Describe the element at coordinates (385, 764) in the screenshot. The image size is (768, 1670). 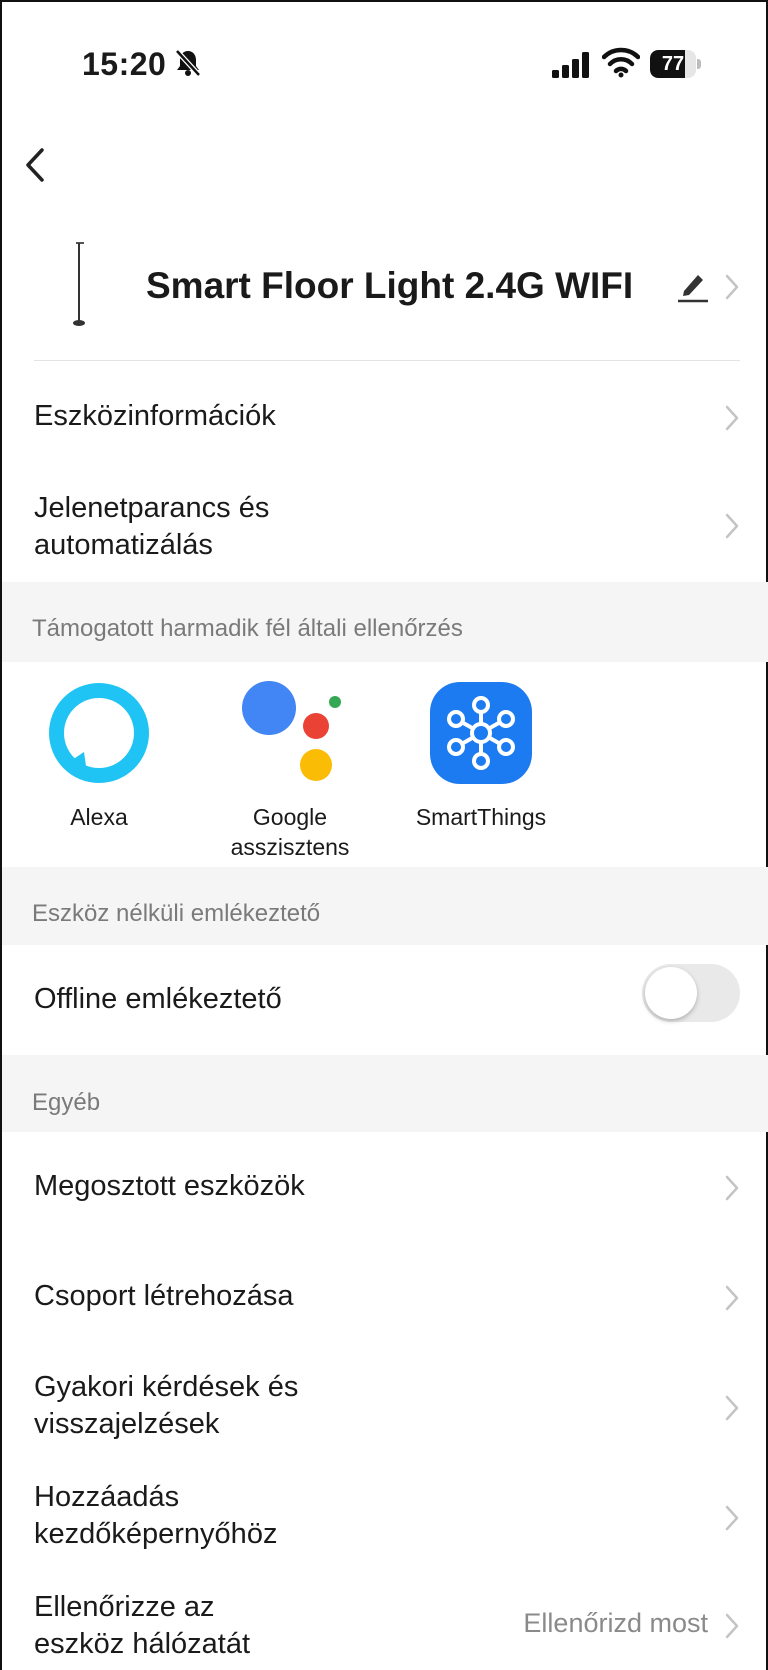
I see `third-party-tiles: Alexa Google asszisztens SmartThings` at that location.